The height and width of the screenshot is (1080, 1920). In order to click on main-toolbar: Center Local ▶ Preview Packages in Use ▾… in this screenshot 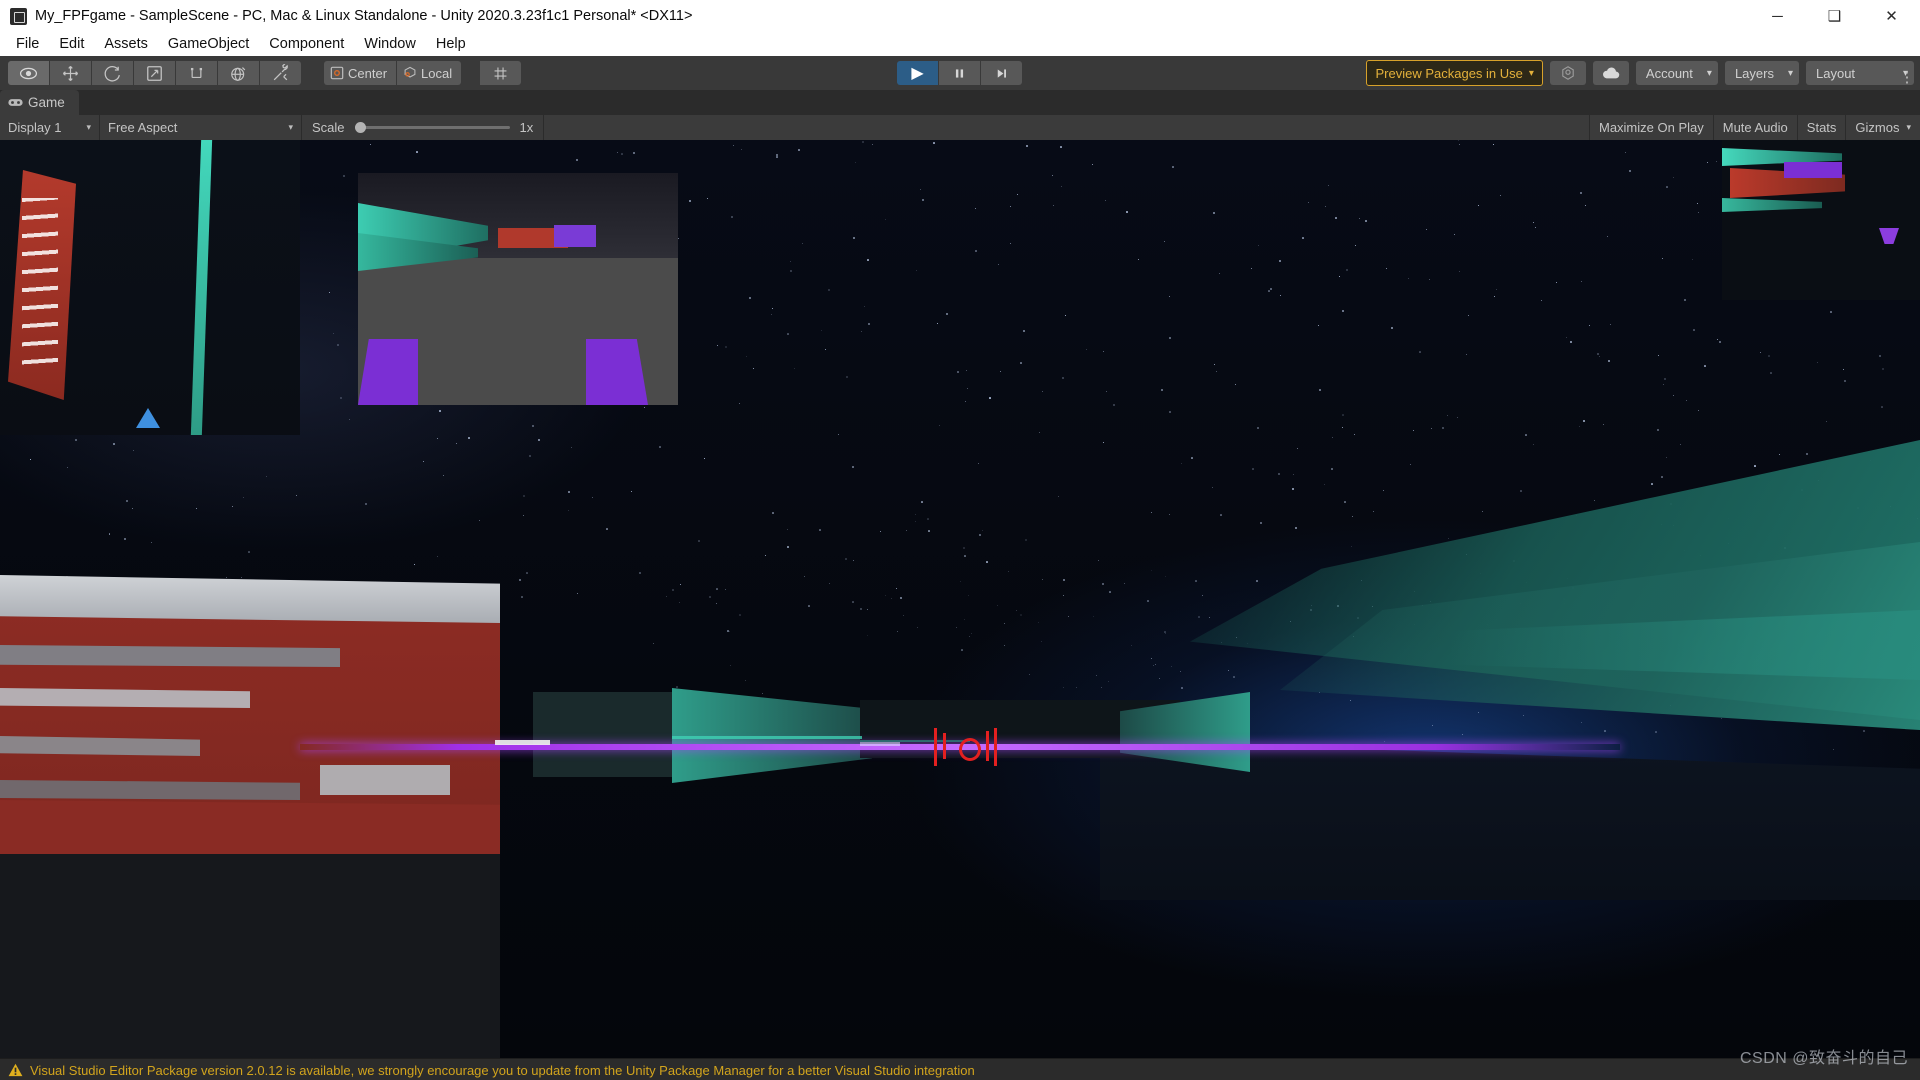, I will do `click(960, 73)`.